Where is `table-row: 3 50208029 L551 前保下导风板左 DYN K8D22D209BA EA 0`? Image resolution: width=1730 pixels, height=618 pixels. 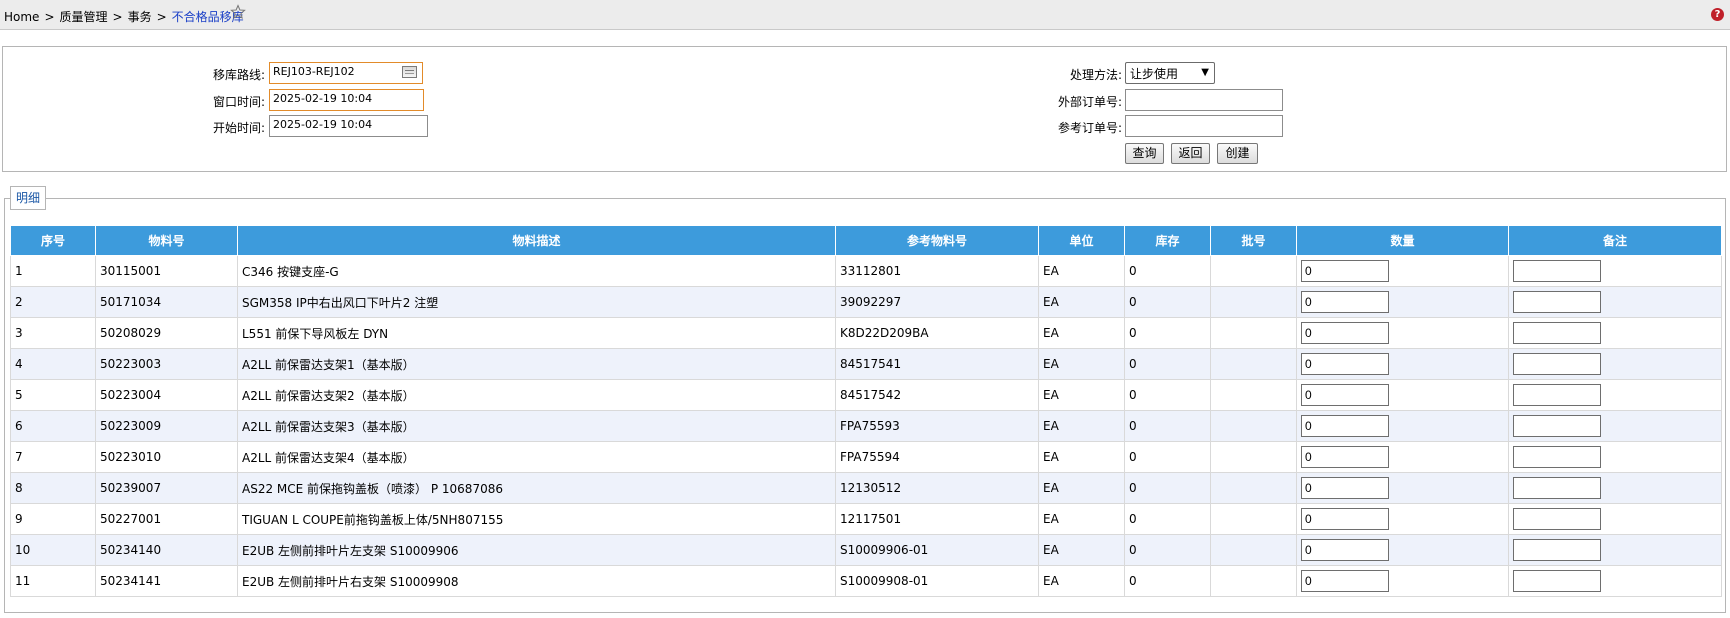 table-row: 3 50208029 L551 前保下导风板左 DYN K8D22D209BA EA 0 is located at coordinates (866, 333).